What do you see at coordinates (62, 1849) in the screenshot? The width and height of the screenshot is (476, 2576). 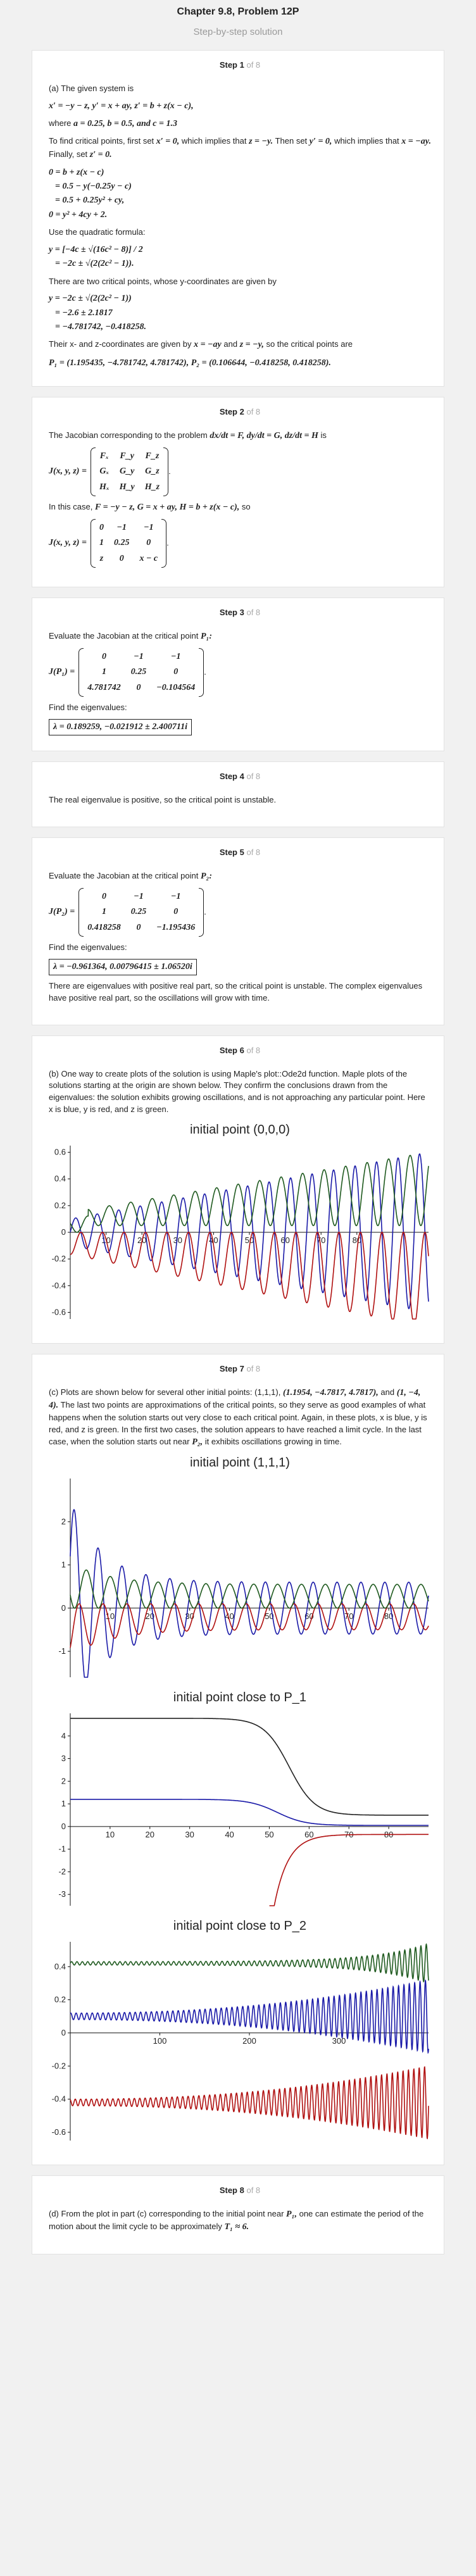 I see `y-tick-label: -1` at bounding box center [62, 1849].